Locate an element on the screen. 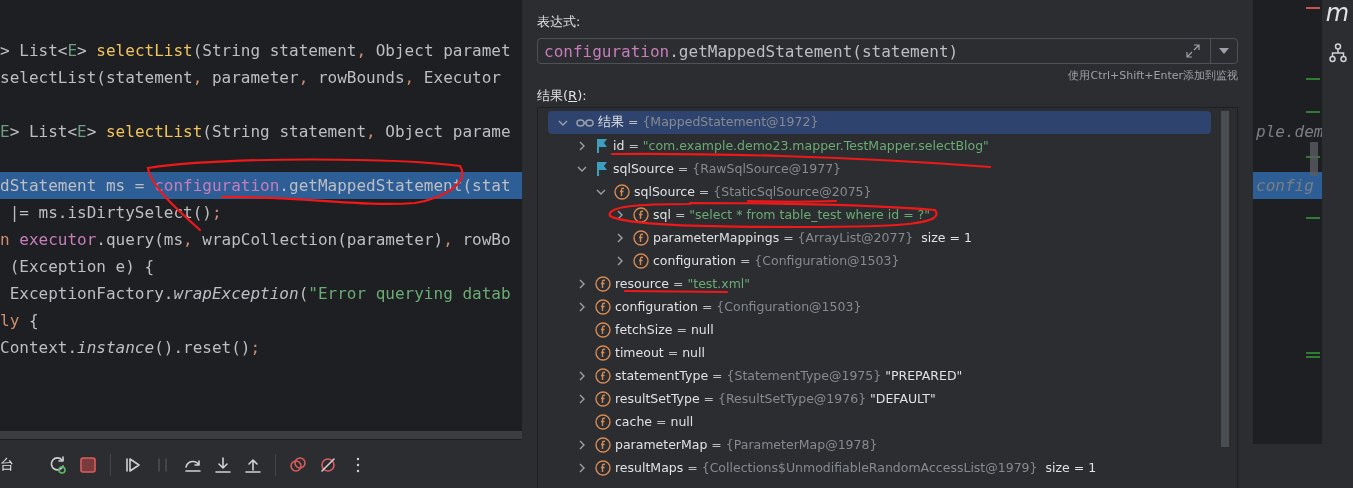 Image resolution: width=1353 pixels, height=488 pixels. tree-node-label: timeout = null is located at coordinates (660, 352).